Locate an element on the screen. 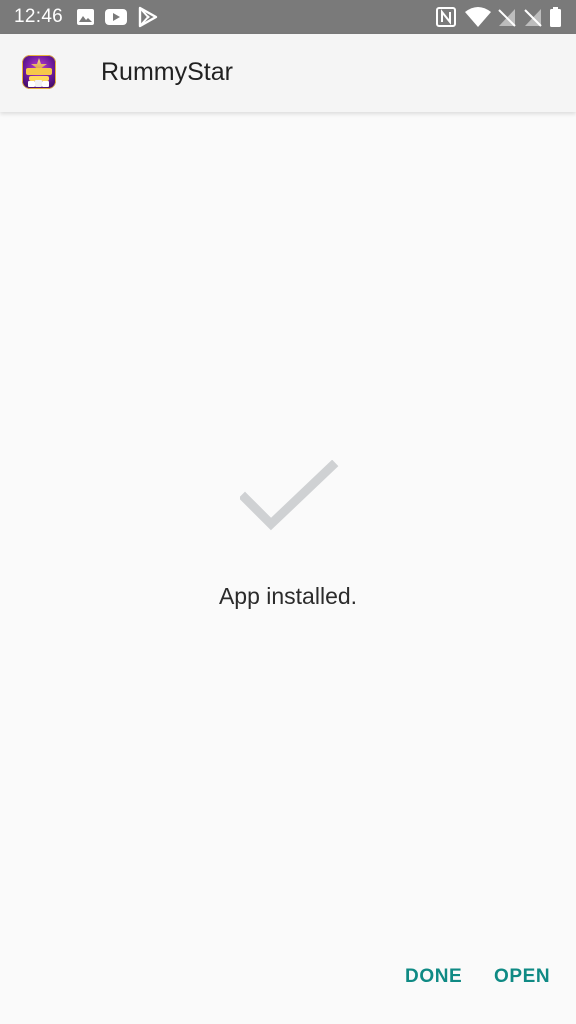  status-bar: 12:46 is located at coordinates (288, 17).